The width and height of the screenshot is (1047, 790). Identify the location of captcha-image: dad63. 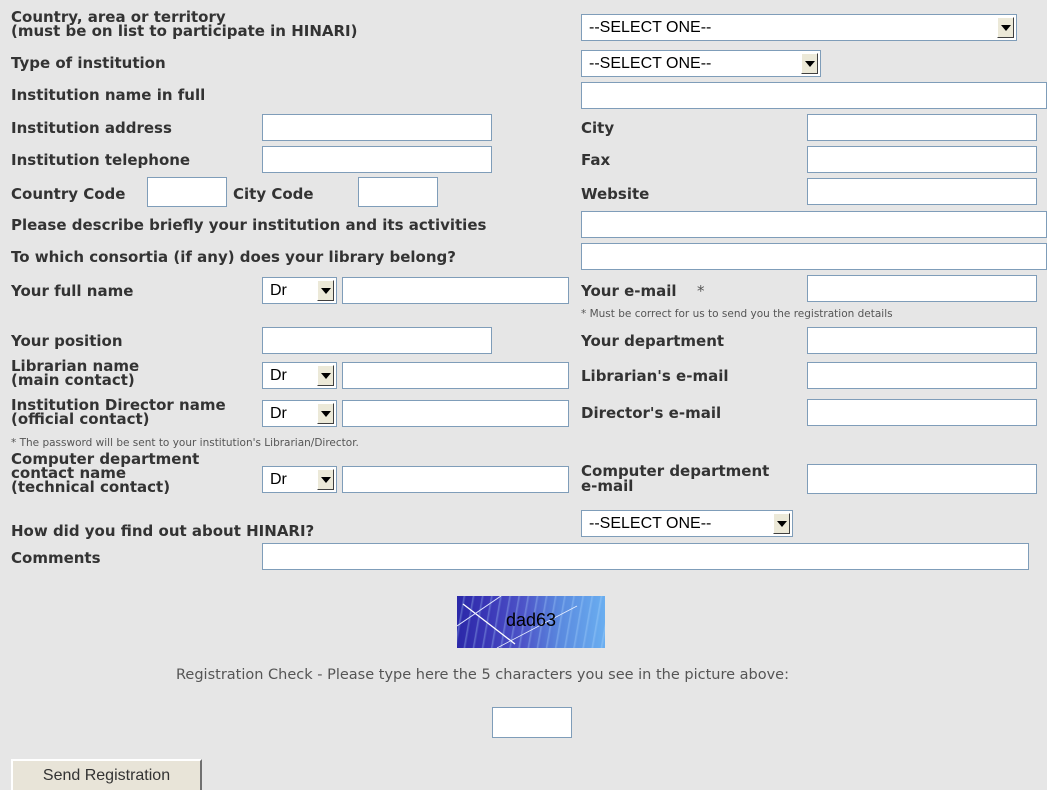
(531, 622).